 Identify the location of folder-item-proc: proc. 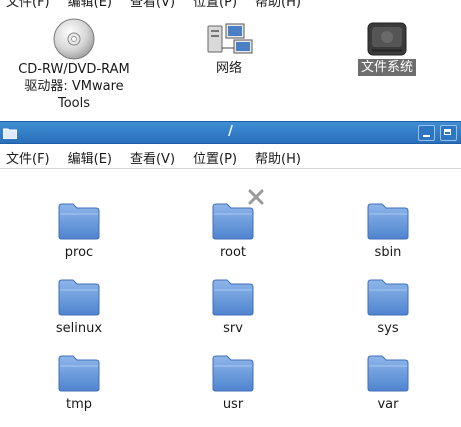
(79, 230).